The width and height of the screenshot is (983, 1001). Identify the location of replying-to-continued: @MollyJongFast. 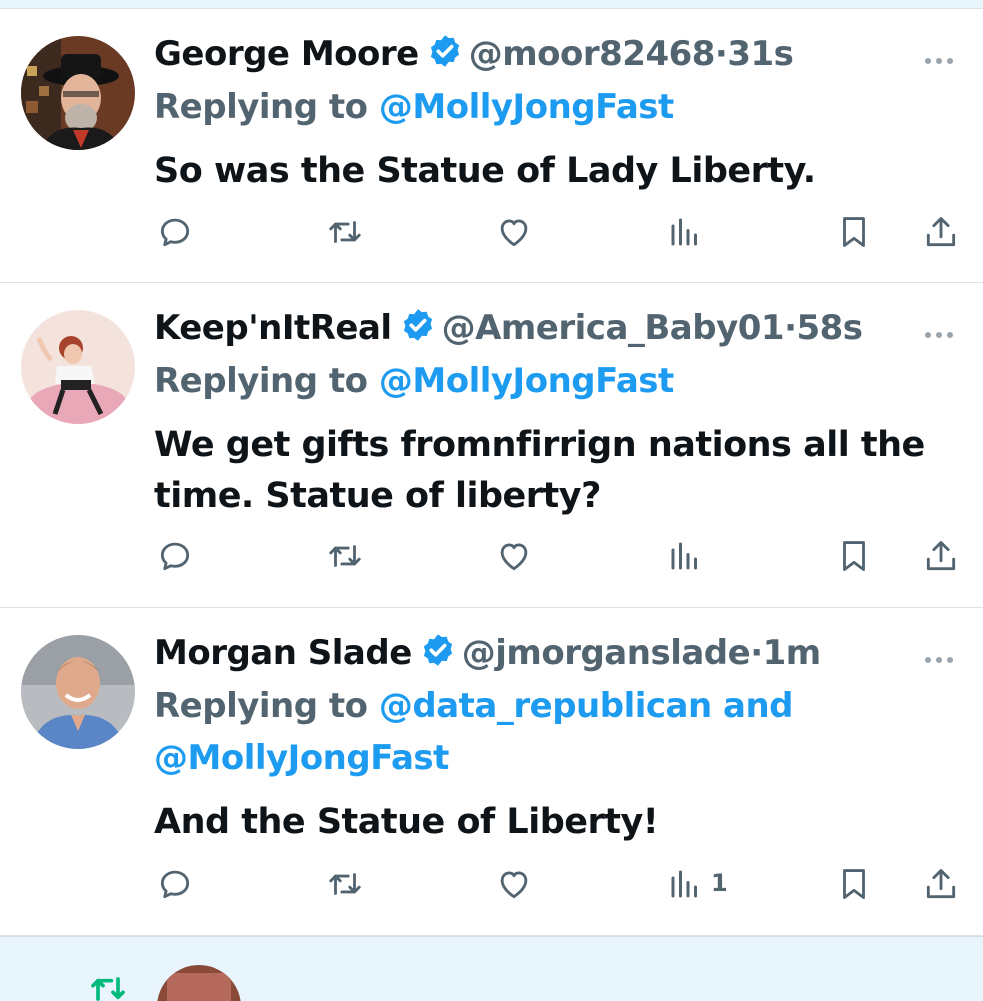
(301, 758).